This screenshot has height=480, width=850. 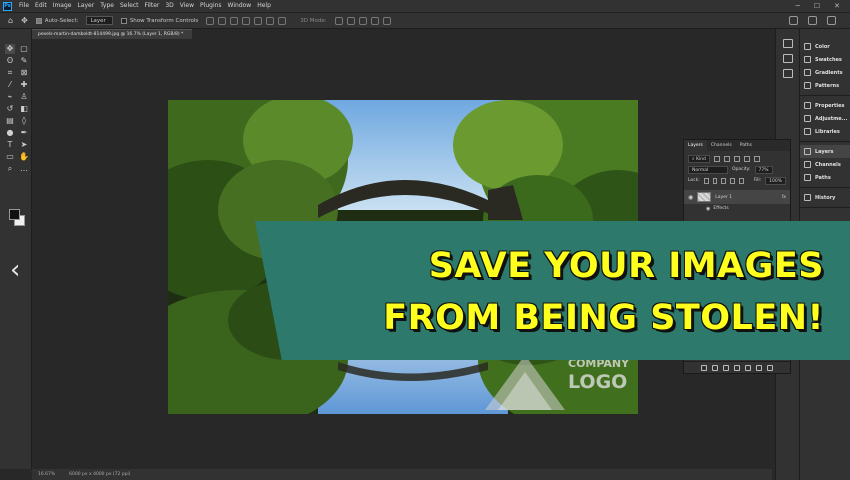 What do you see at coordinates (732, 180) in the screenshot?
I see `lock-artboard-icon` at bounding box center [732, 180].